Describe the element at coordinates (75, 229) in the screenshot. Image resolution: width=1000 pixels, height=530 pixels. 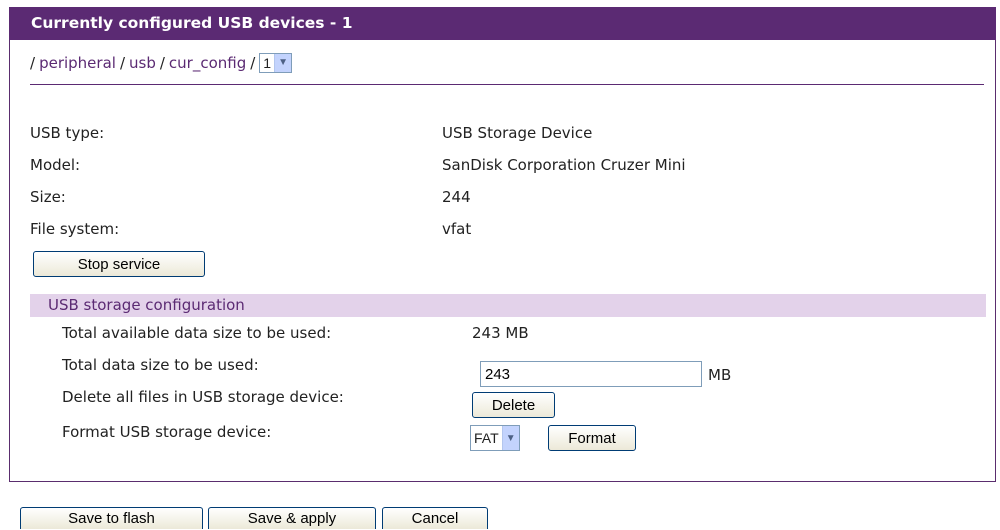
I see `file-system-label: File system:` at that location.